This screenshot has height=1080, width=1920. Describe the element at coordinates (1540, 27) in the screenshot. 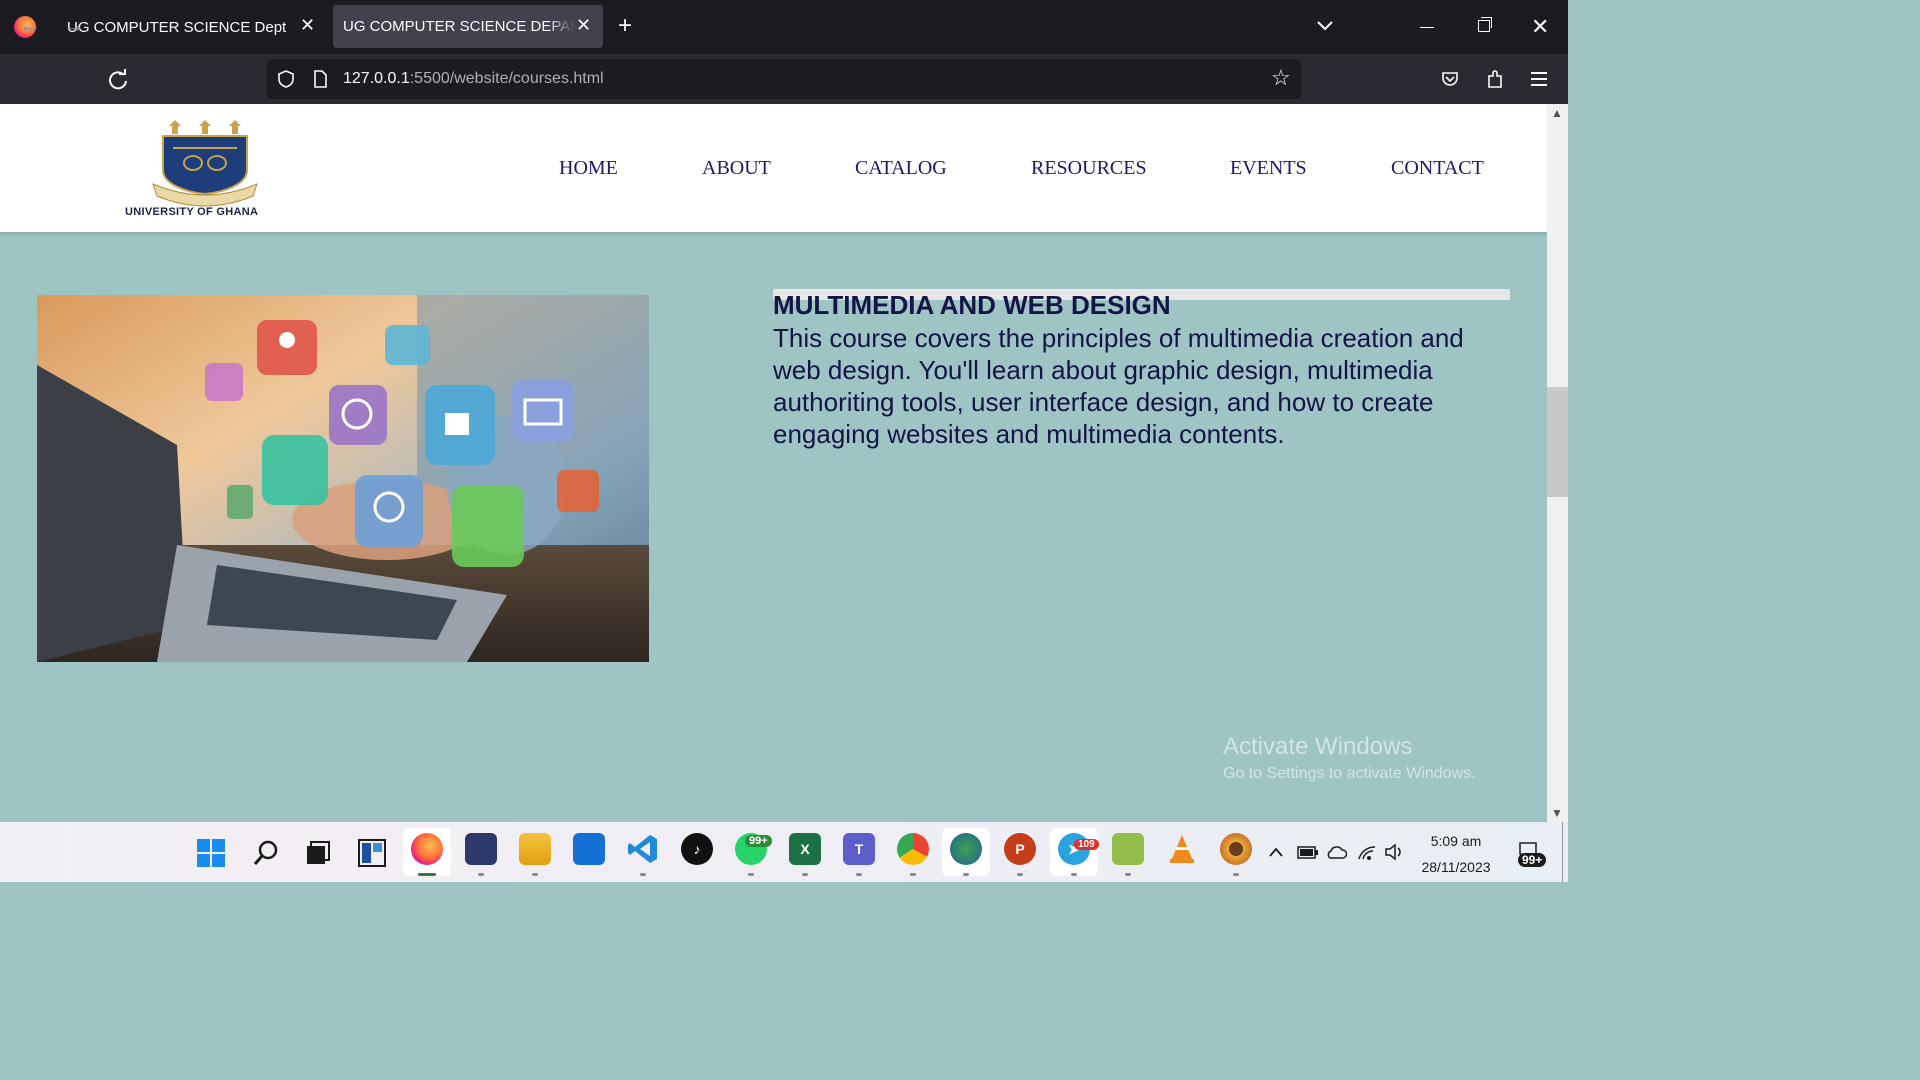

I see `window-close-icon: ✕` at that location.